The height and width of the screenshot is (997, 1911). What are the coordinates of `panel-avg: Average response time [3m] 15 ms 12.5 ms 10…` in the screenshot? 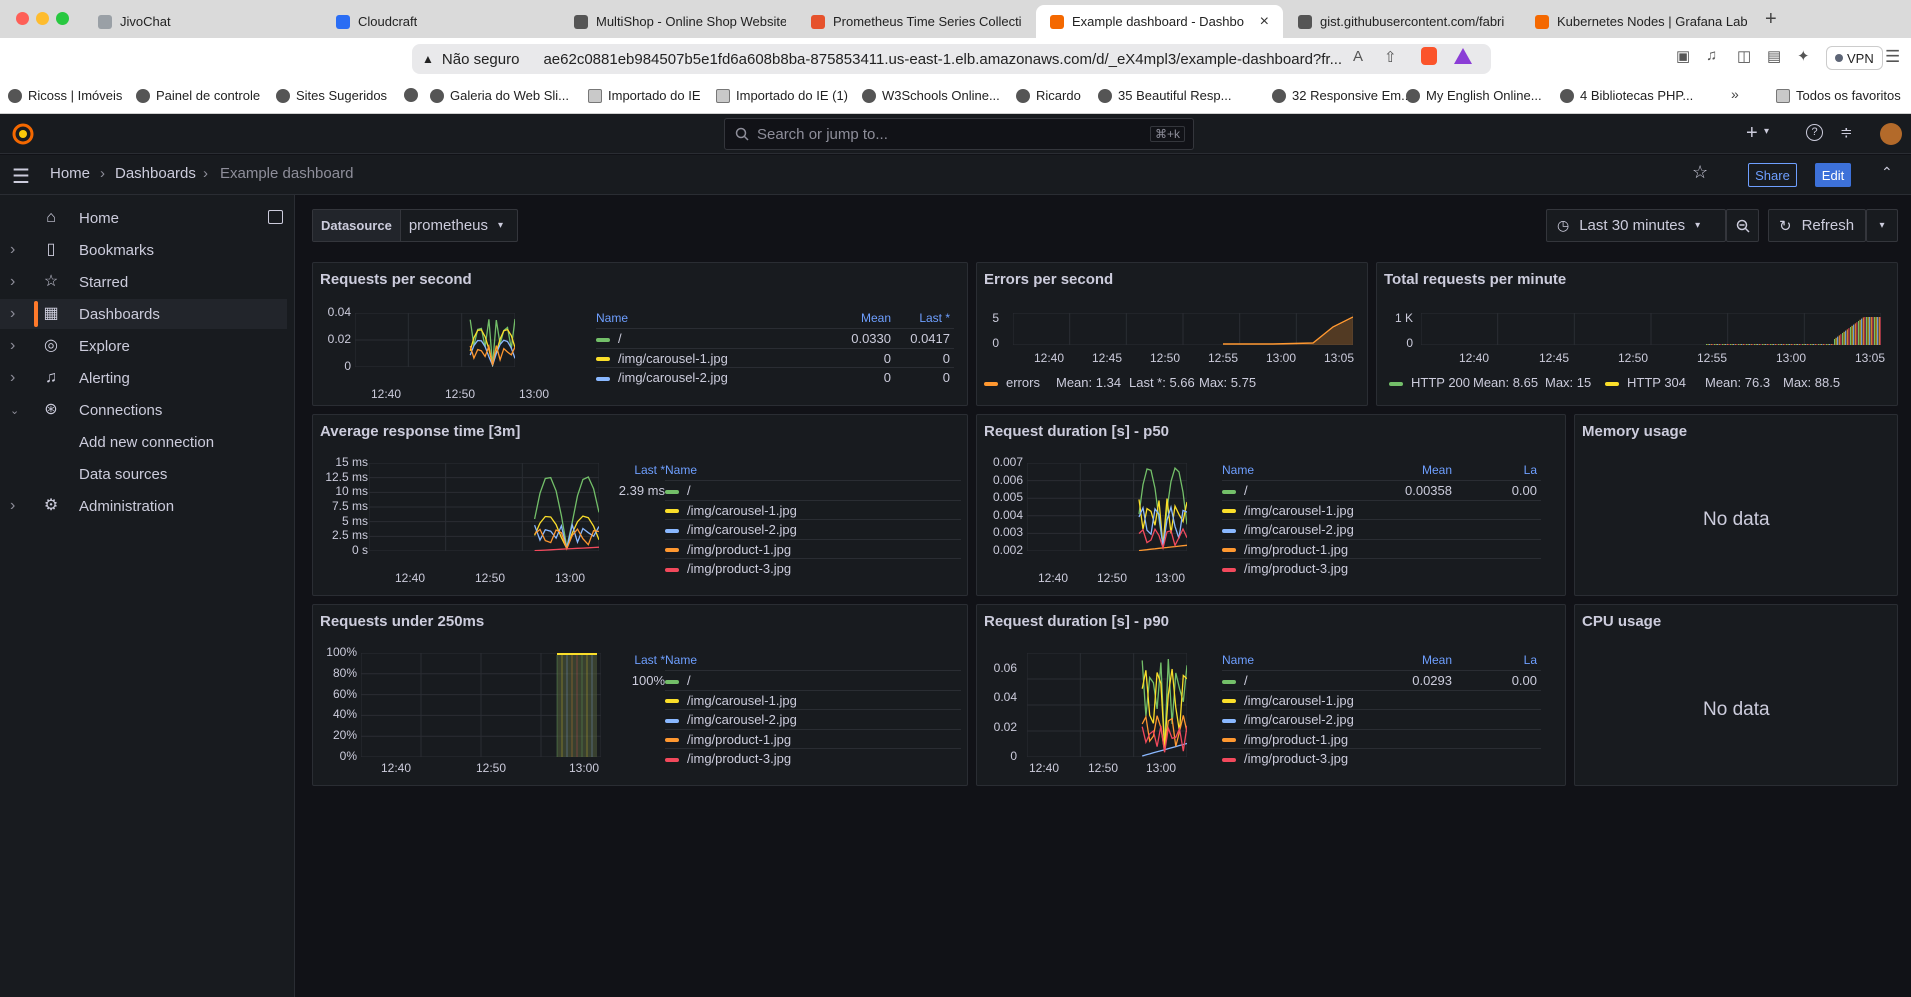 It's located at (640, 505).